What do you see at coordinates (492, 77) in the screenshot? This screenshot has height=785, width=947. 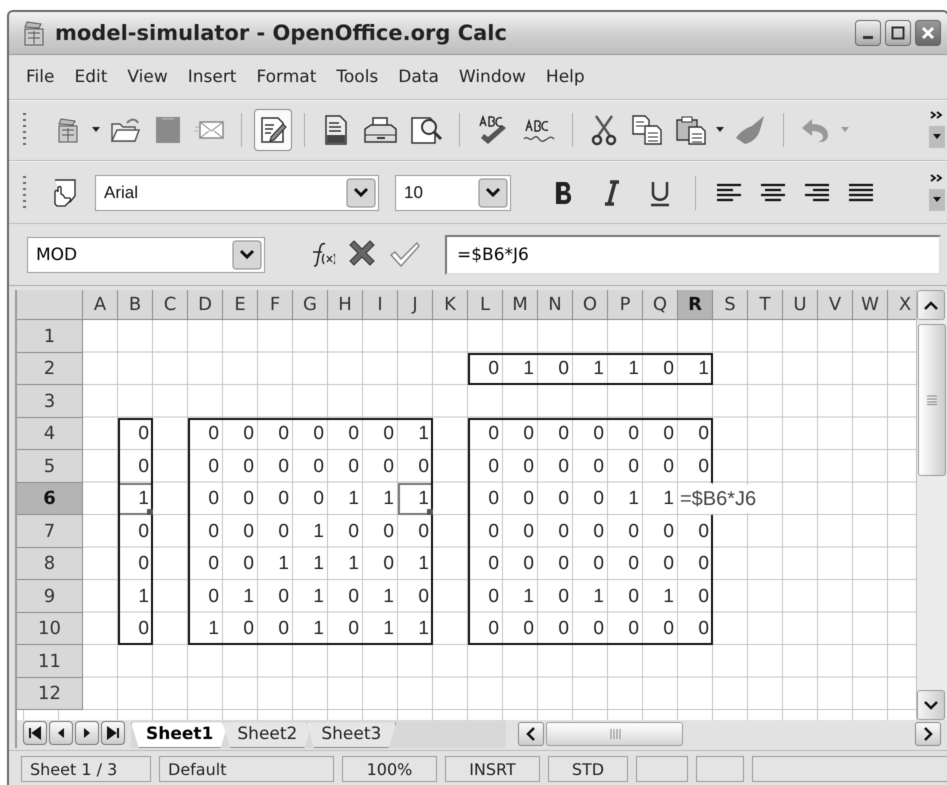 I see `menu-item: Window` at bounding box center [492, 77].